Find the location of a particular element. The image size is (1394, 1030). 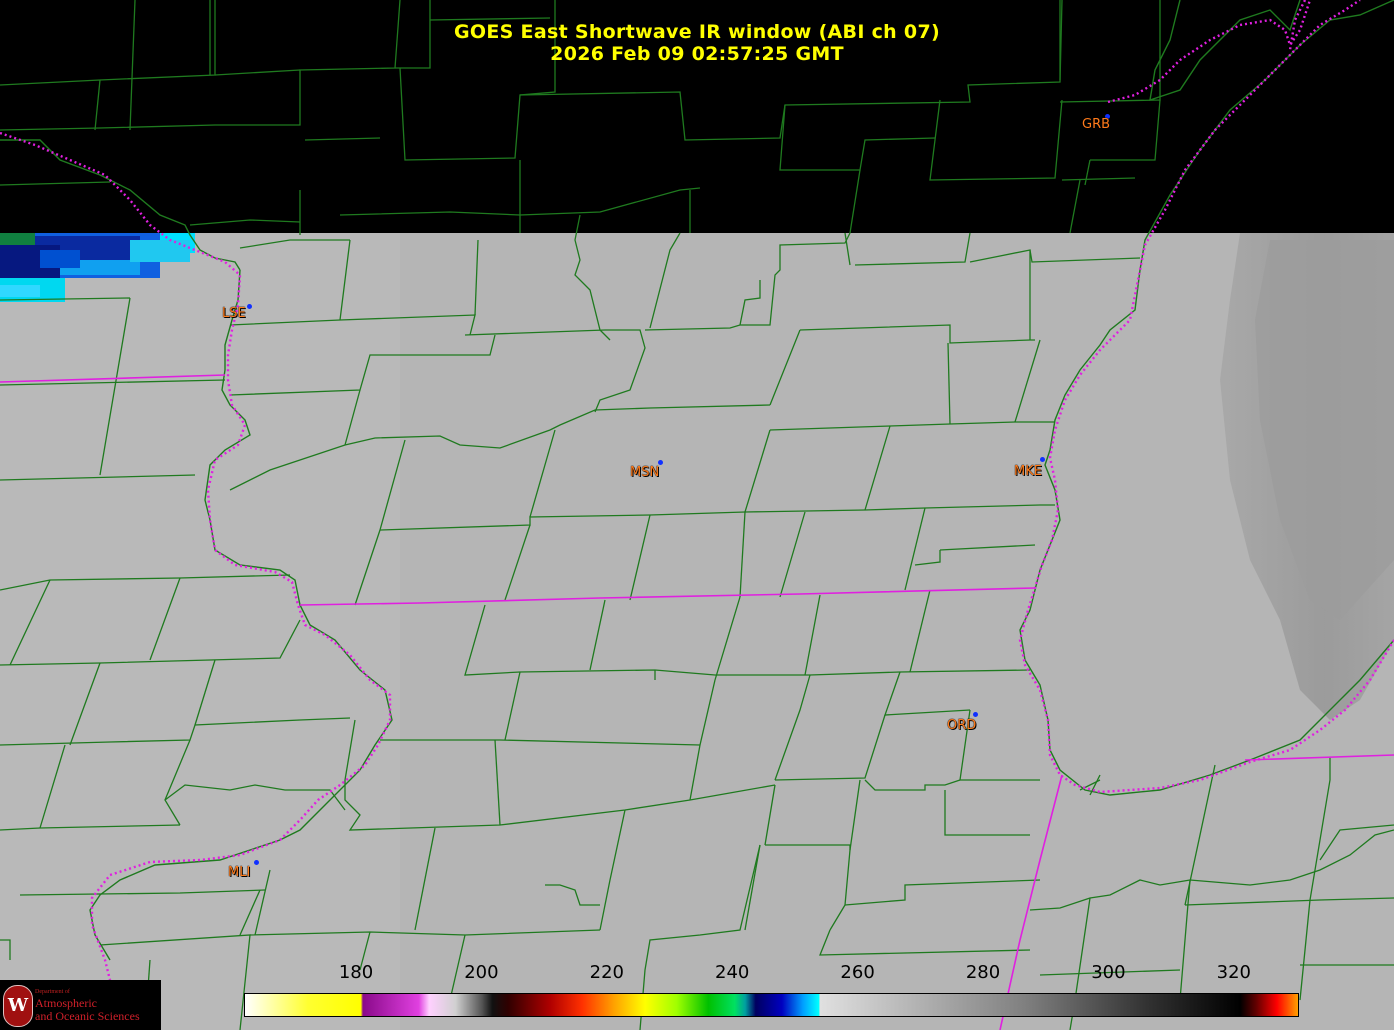

station-label-mke: MKE is located at coordinates (1028, 471).